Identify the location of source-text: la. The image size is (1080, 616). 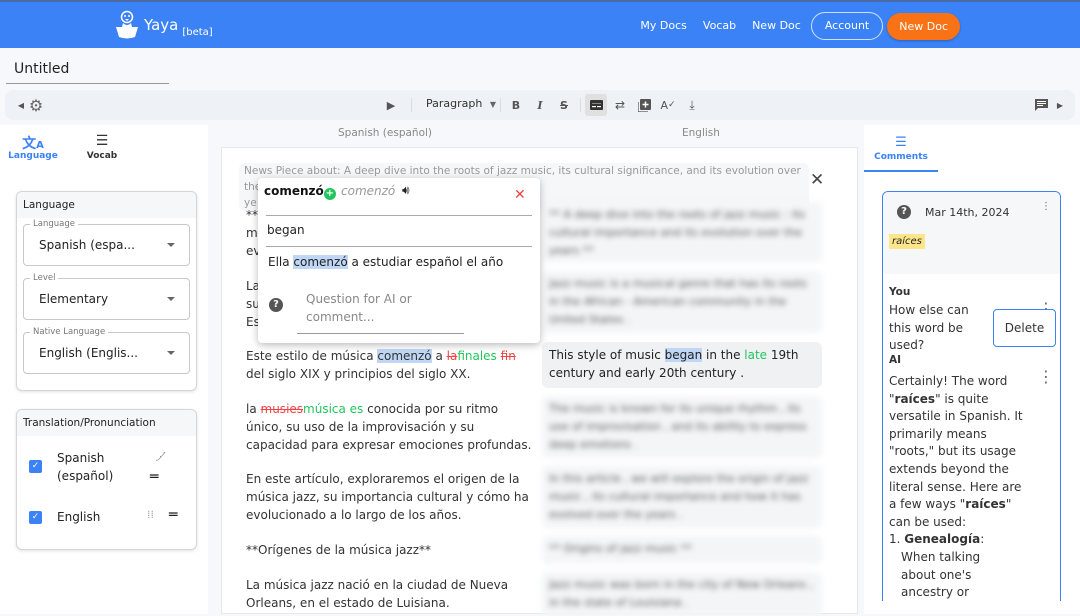
(253, 409).